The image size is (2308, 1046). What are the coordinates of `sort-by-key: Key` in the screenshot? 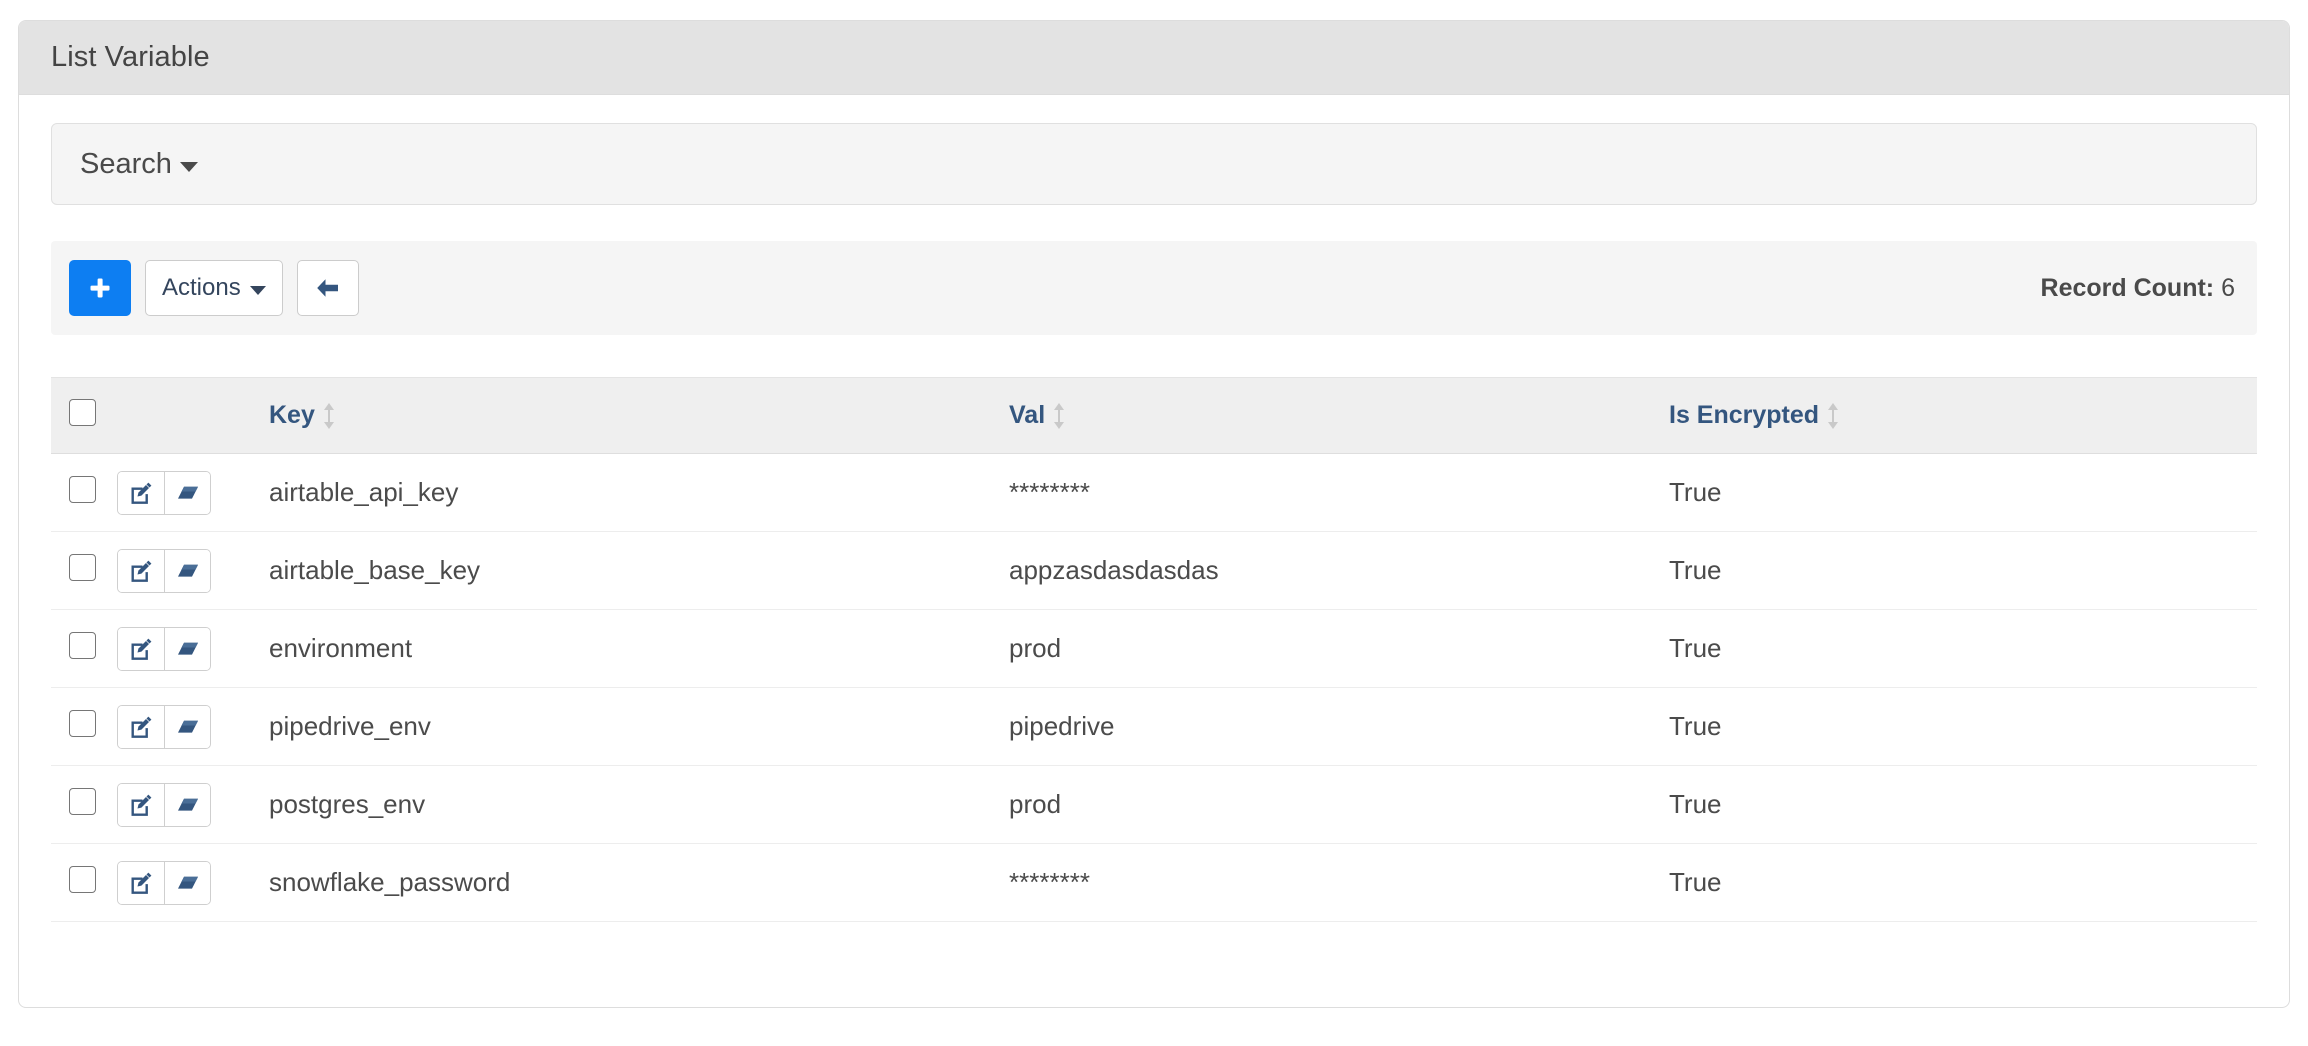 It's located at (302, 416).